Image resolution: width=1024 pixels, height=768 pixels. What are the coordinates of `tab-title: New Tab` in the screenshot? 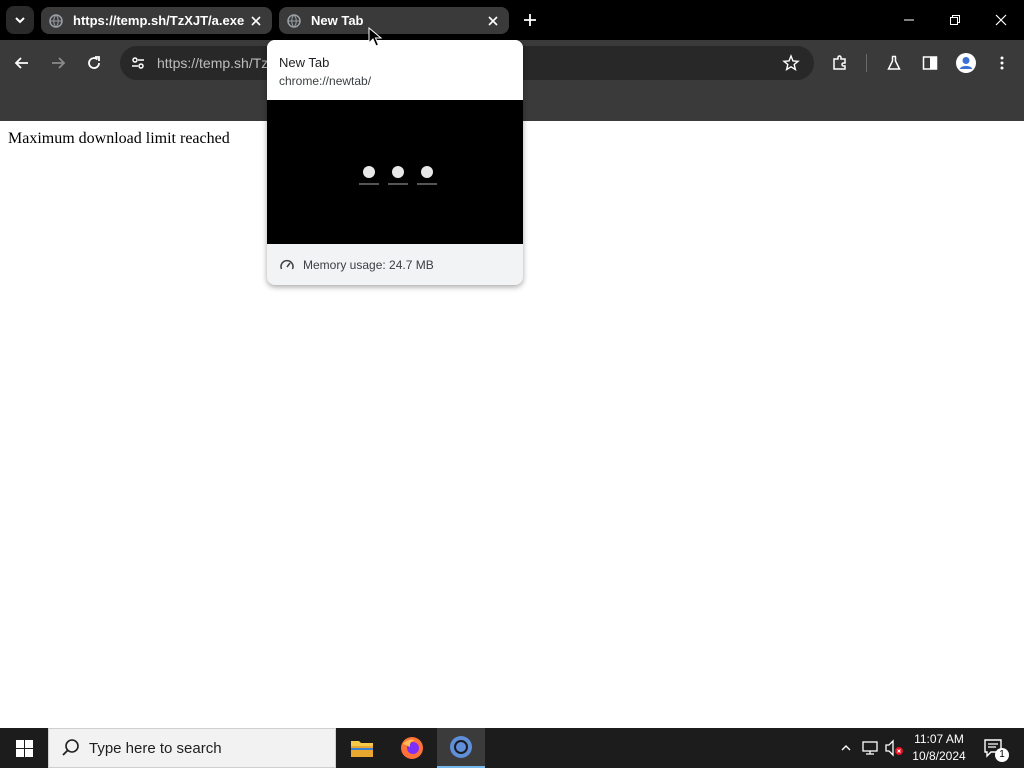 It's located at (337, 20).